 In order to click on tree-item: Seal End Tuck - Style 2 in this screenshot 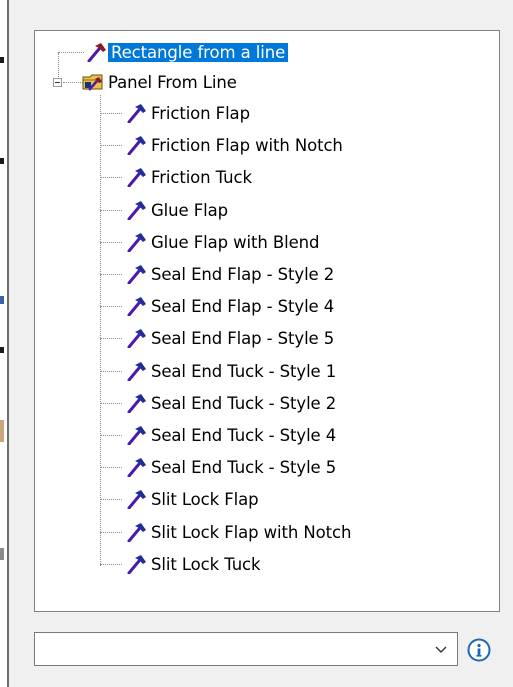, I will do `click(231, 403)`.